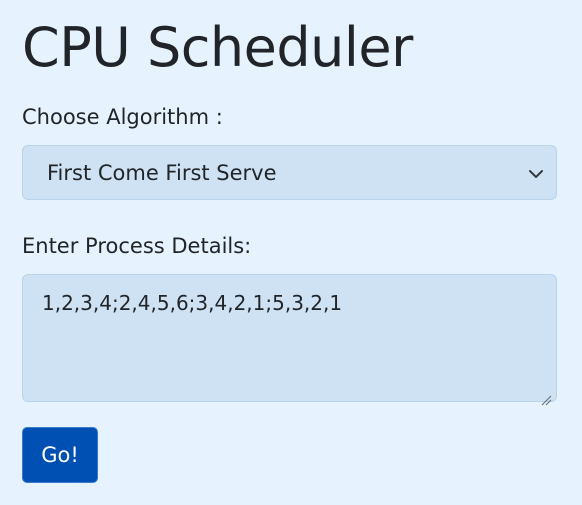 This screenshot has width=582, height=505. Describe the element at coordinates (217, 47) in the screenshot. I see `page-title: CPU Scheduler` at that location.